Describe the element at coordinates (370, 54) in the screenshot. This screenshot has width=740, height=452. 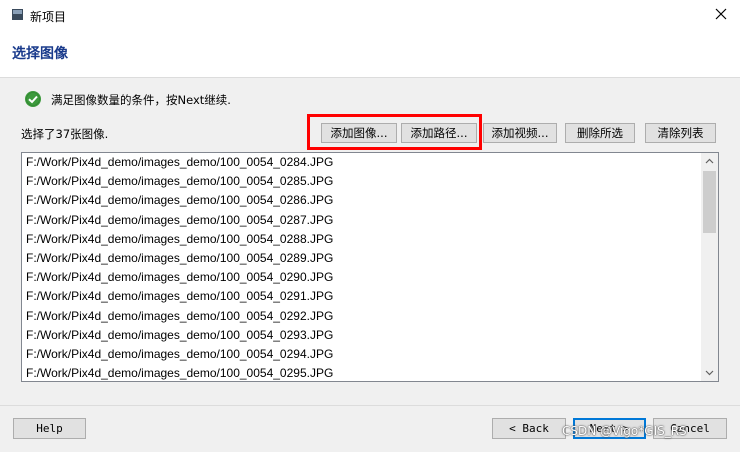
I see `wizard-header: 选择图像` at that location.